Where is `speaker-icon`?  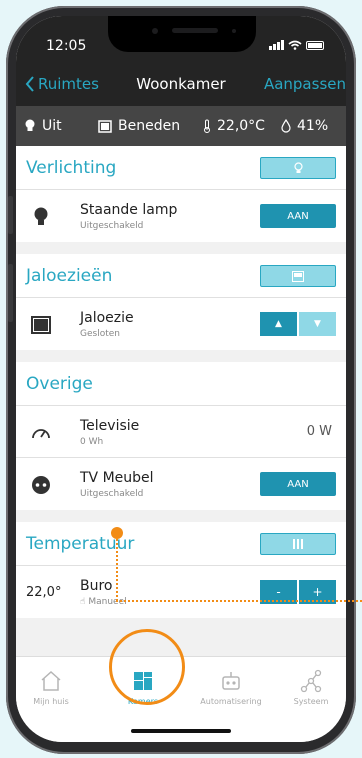
speaker-icon is located at coordinates (195, 30).